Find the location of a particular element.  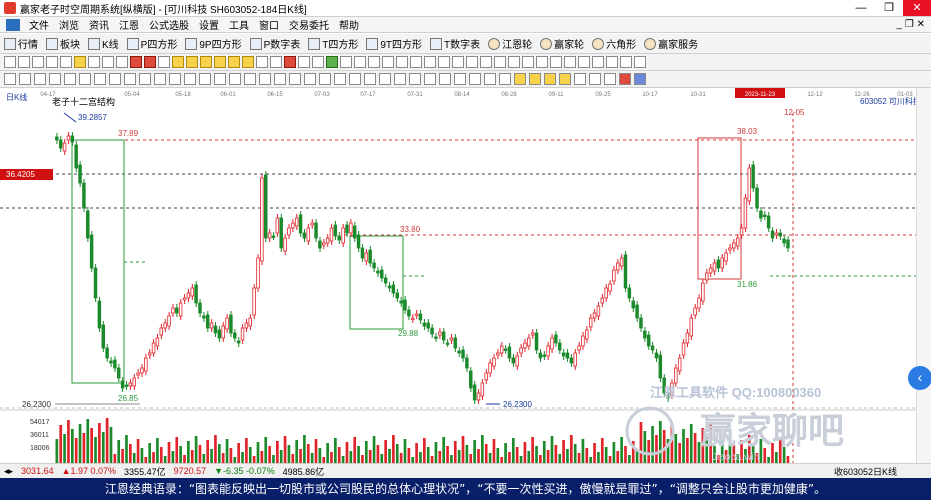

collapse-arrow-icon: ‹ is located at coordinates (919, 378).